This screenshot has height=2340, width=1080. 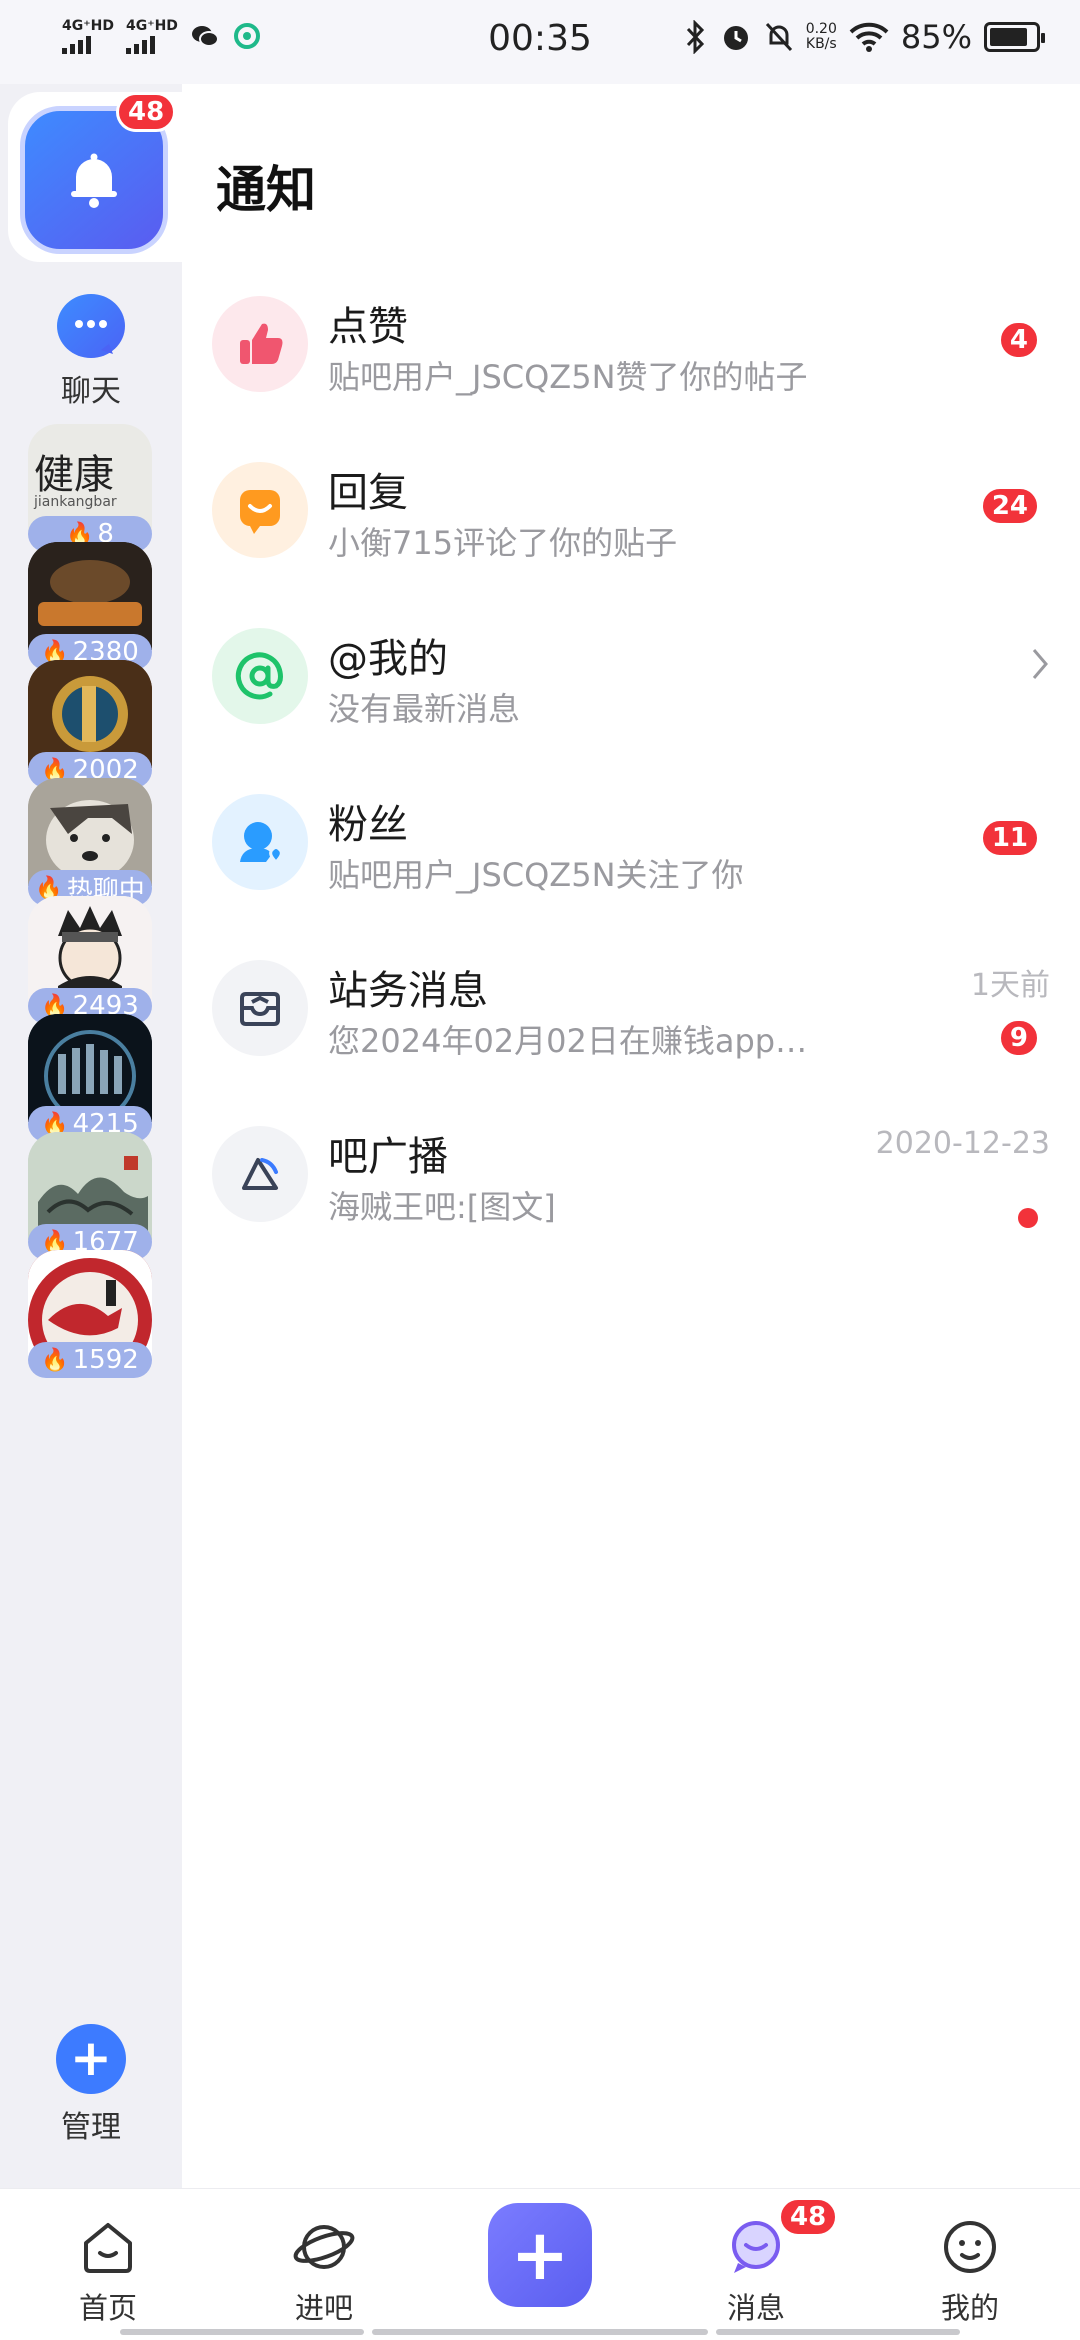 What do you see at coordinates (1014, 37) in the screenshot?
I see `battery-icon` at bounding box center [1014, 37].